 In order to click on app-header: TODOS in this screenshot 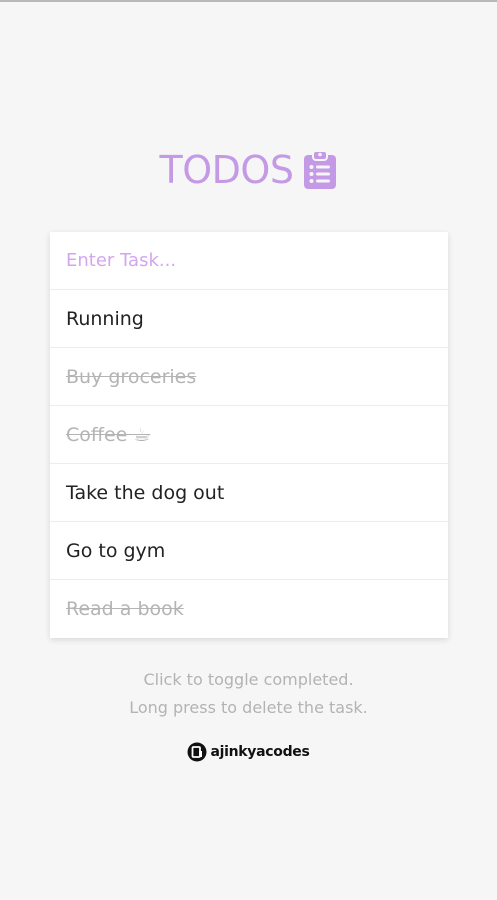, I will do `click(248, 170)`.